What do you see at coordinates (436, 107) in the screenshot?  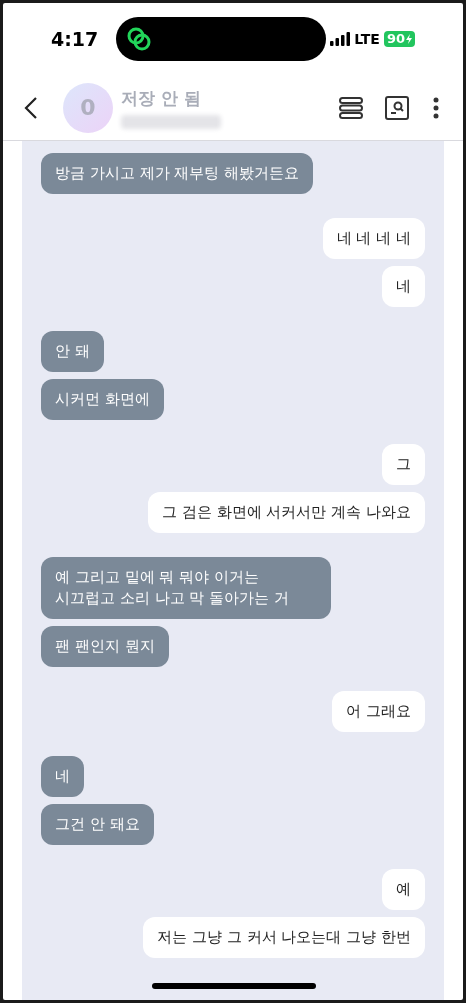 I see `more-icon` at bounding box center [436, 107].